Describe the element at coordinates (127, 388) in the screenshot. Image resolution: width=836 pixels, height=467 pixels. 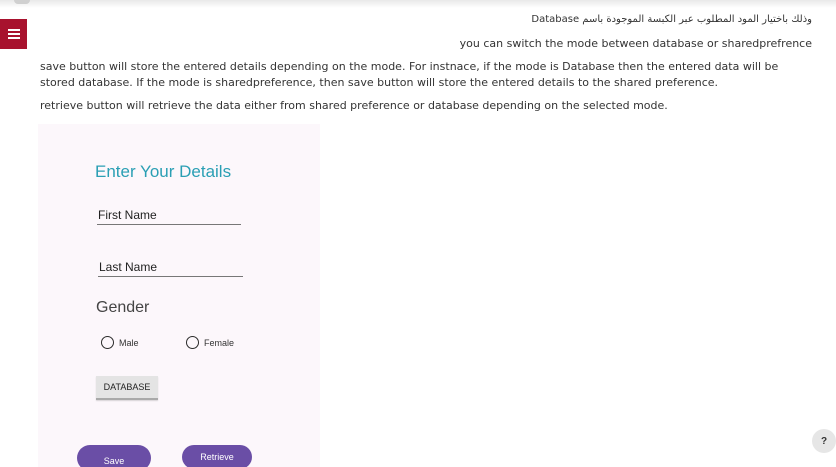
I see `database-mode-button: DATABASE` at that location.